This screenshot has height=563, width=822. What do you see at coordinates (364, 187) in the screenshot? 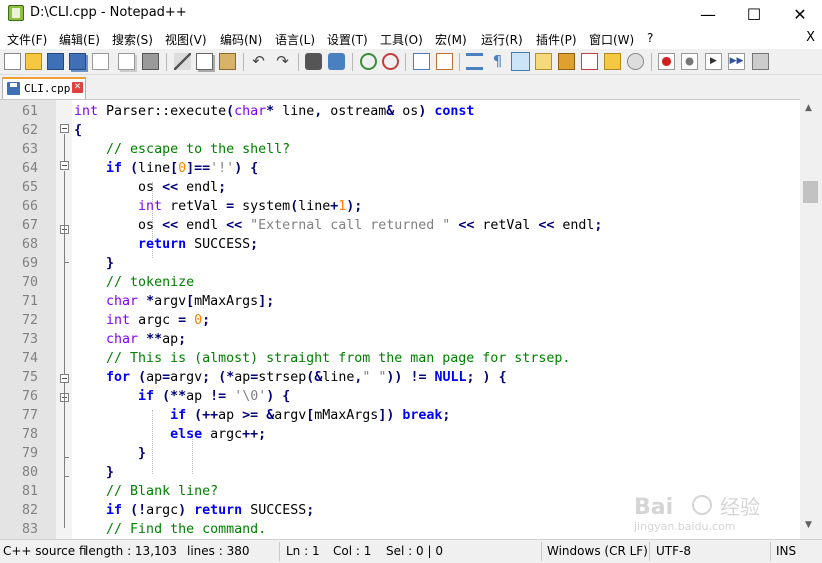
I see `code-line: 65 os << endl;` at bounding box center [364, 187].